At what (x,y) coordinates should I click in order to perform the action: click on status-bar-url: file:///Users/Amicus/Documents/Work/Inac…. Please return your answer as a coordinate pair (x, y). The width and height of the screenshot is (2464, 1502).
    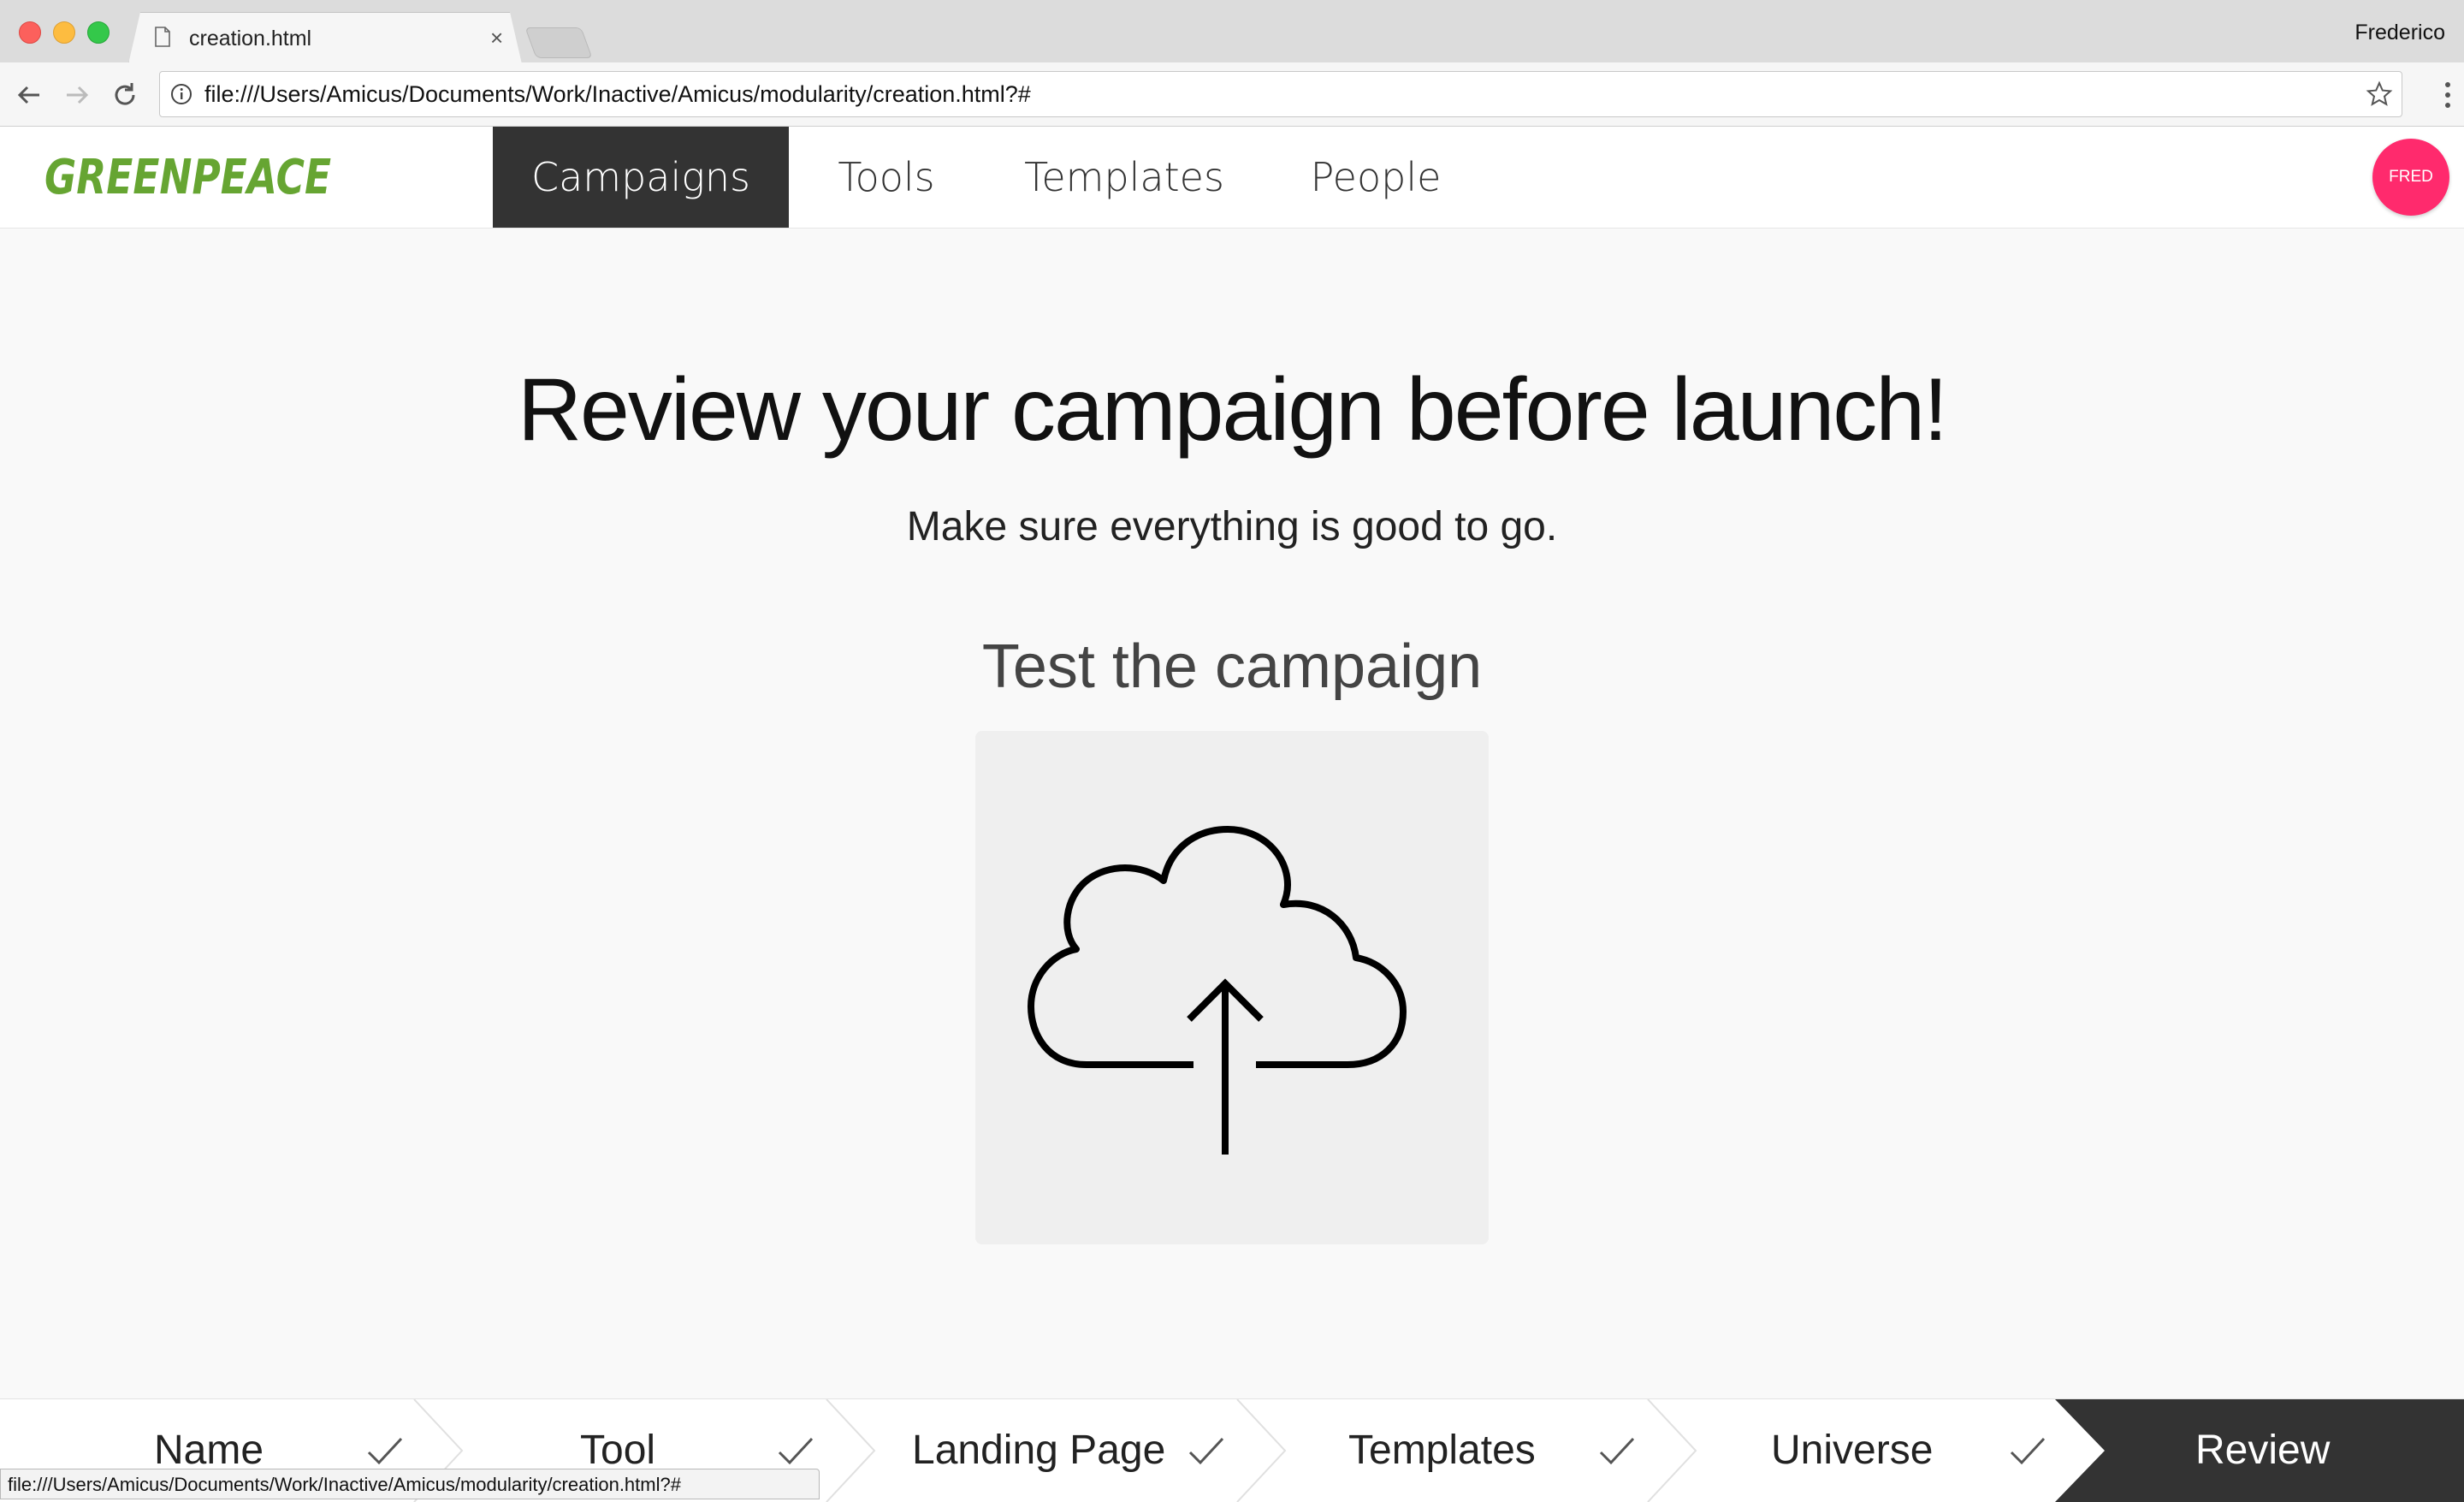
    Looking at the image, I should click on (410, 1484).